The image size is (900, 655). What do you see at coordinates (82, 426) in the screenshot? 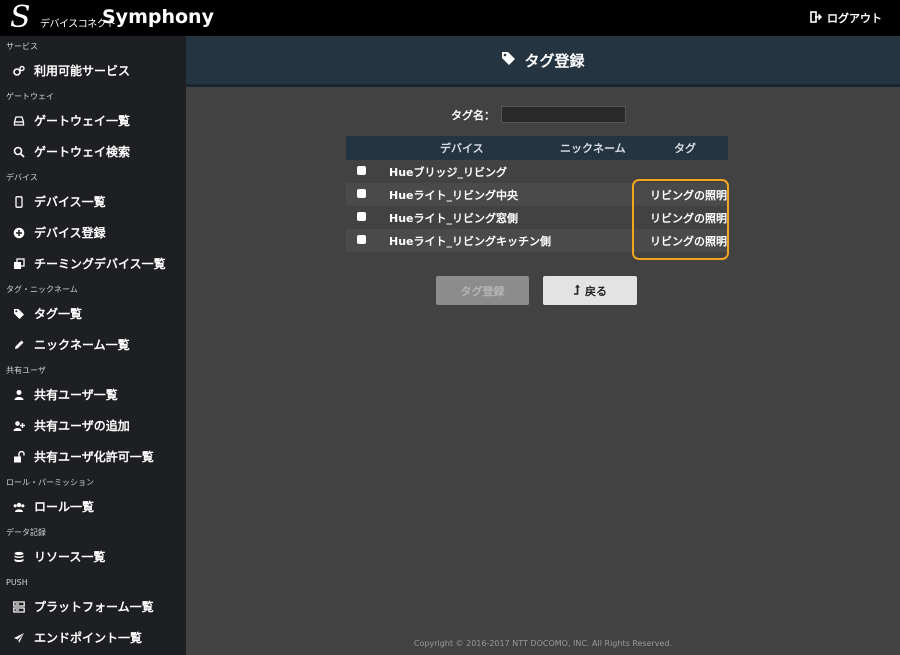
I see `sidebar-item-label: 共有ユーザの追加` at bounding box center [82, 426].